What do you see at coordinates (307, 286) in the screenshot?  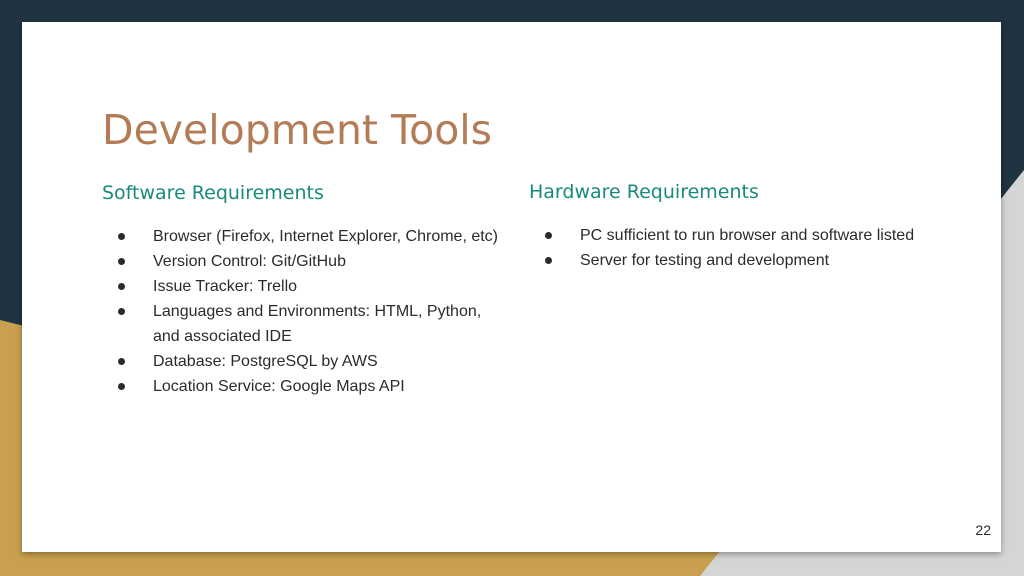 I see `list-item: Issue Tracker: Trello` at bounding box center [307, 286].